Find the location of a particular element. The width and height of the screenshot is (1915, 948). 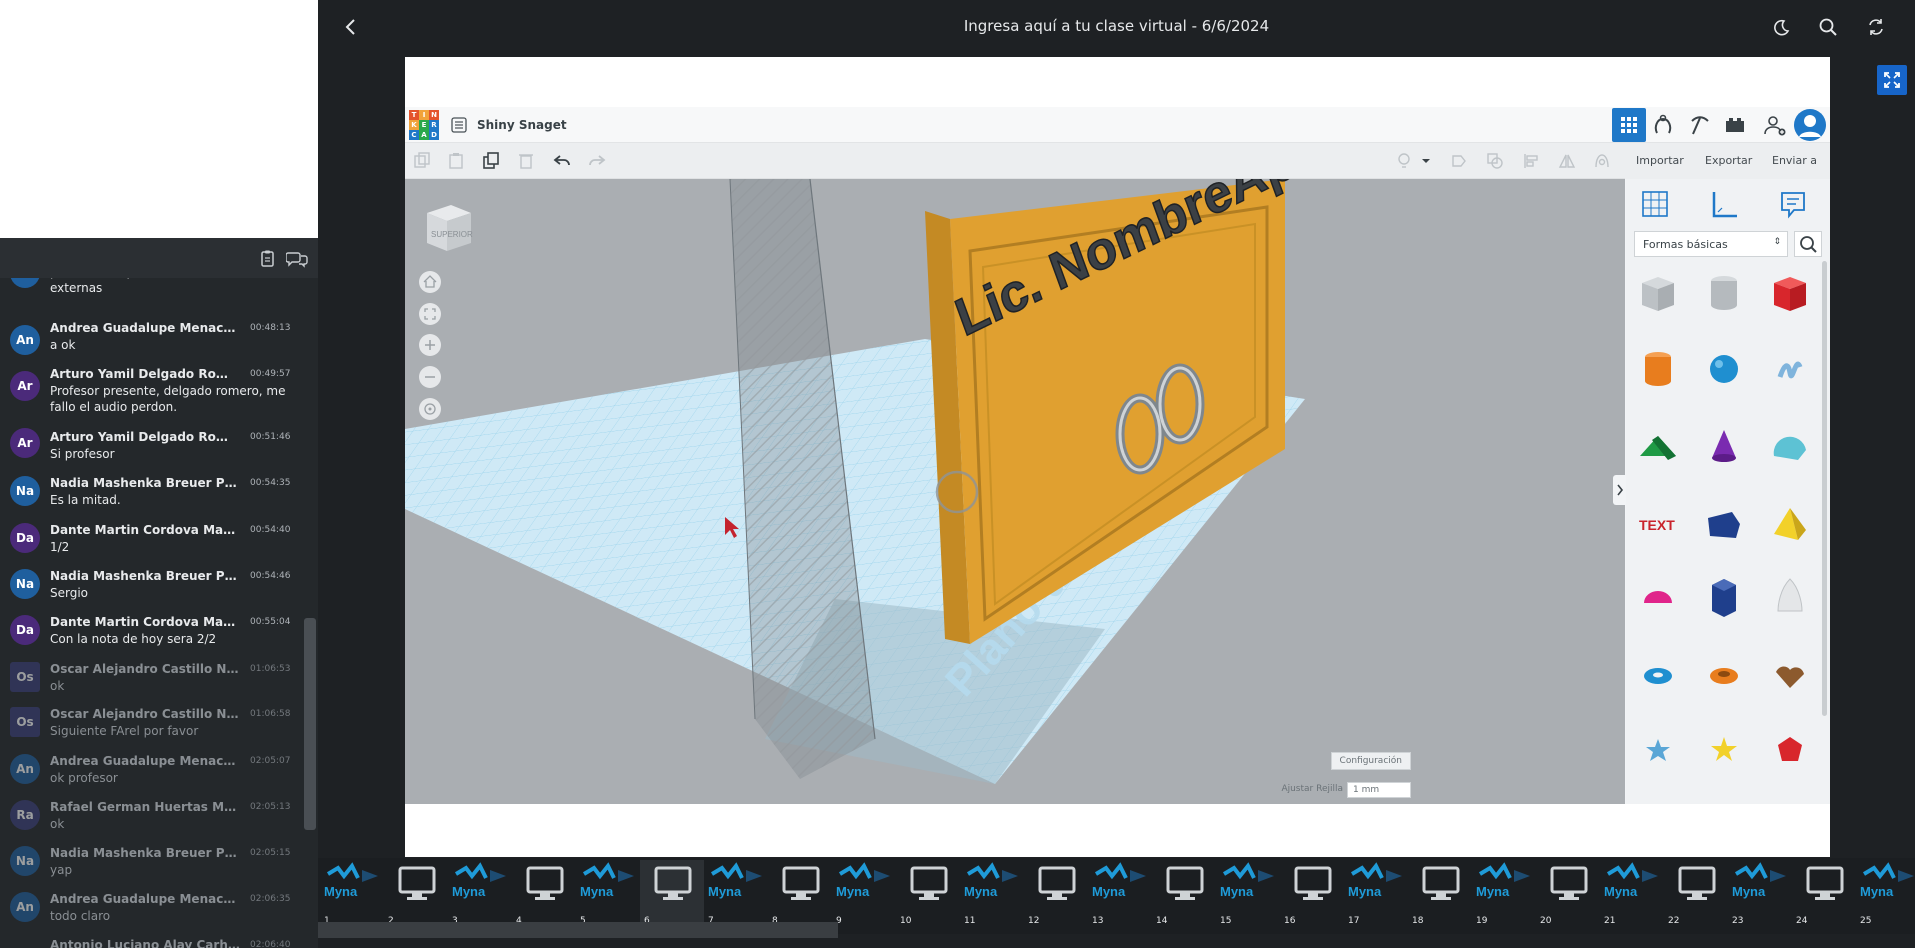

chat-author: Oscar Alejandro Castillo Naveda is located at coordinates (145, 669).